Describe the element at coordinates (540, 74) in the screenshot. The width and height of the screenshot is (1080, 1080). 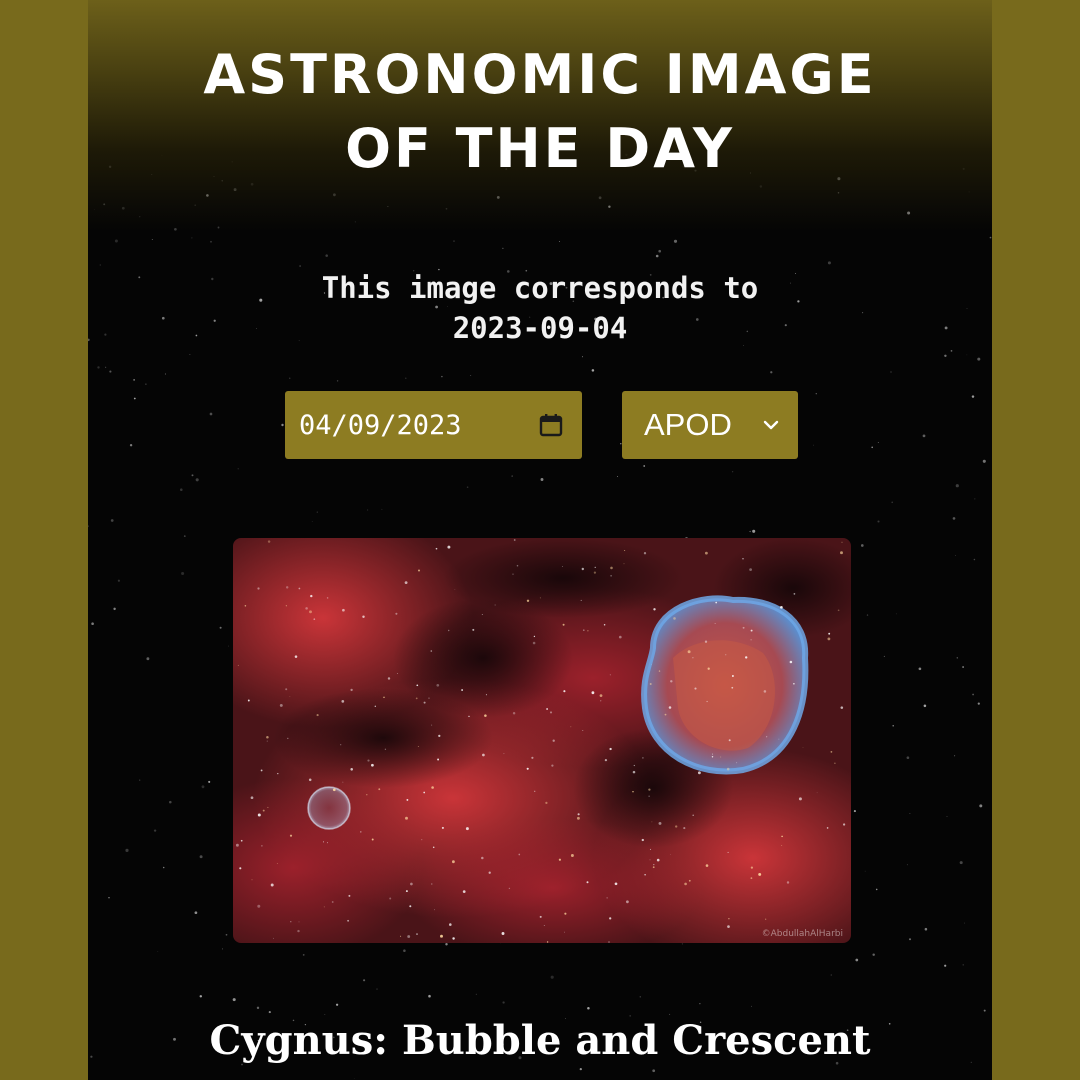
I see `page-title-line-1: ASTRONOMIC IMAGE` at that location.